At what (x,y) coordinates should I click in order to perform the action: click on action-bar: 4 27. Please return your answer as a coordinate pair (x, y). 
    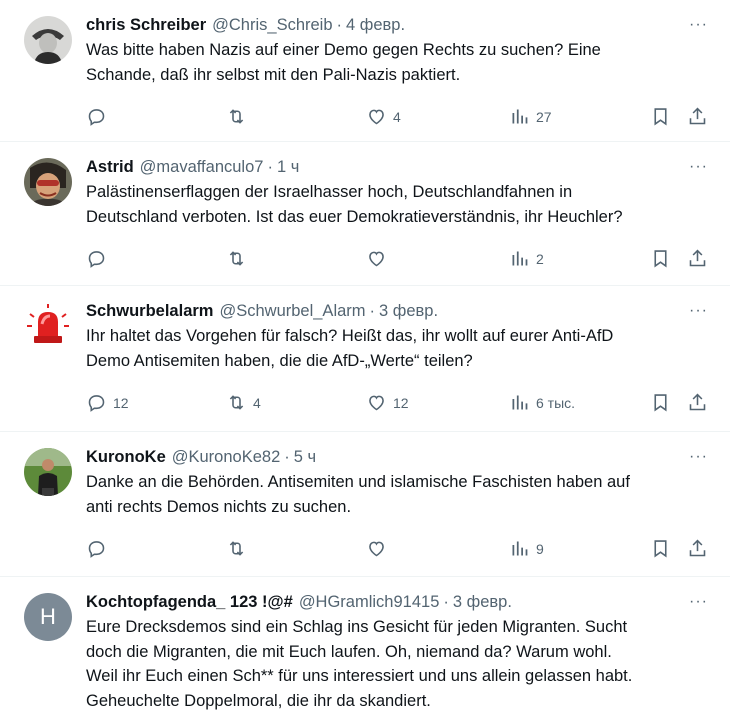
    Looking at the image, I should click on (400, 118).